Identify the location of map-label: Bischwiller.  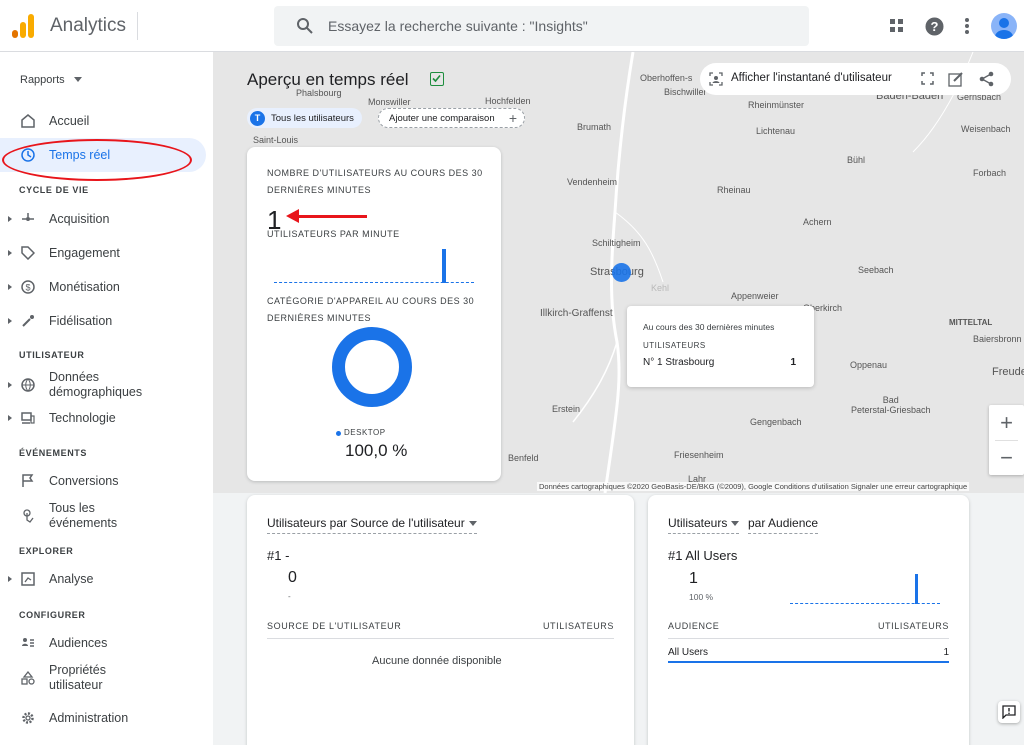
(685, 92).